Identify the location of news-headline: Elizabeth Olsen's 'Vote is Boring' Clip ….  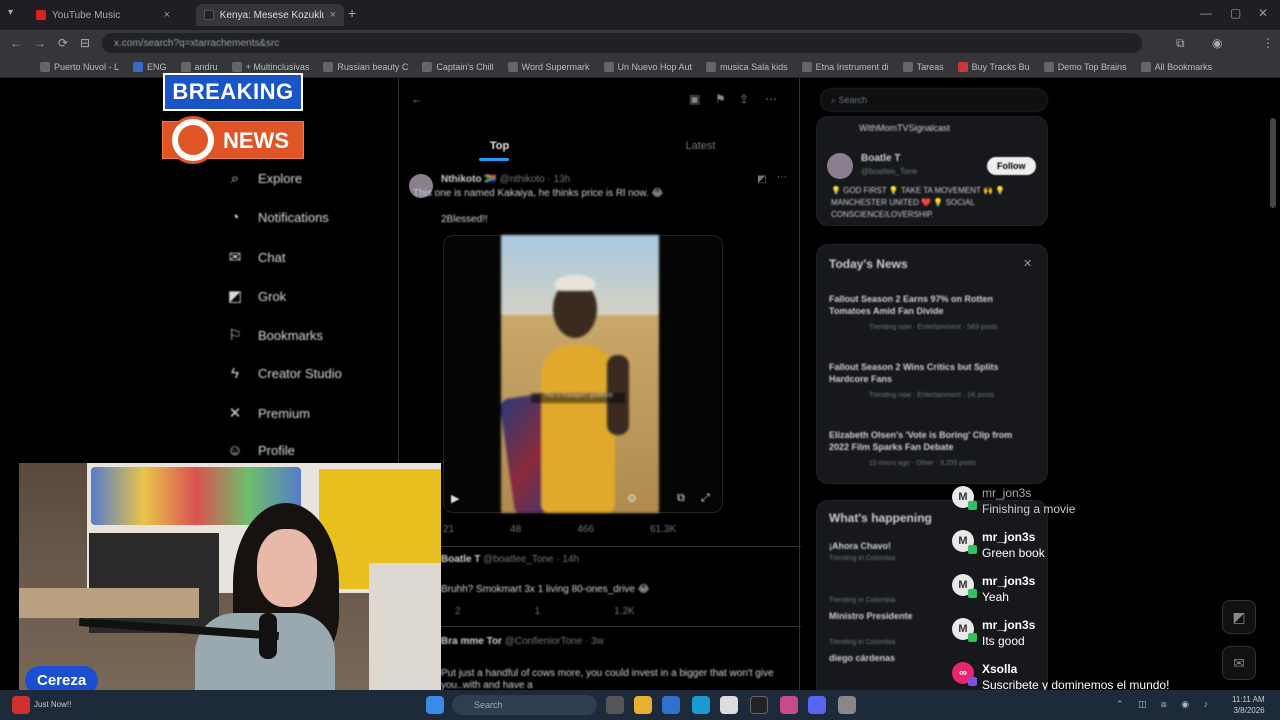
(929, 441).